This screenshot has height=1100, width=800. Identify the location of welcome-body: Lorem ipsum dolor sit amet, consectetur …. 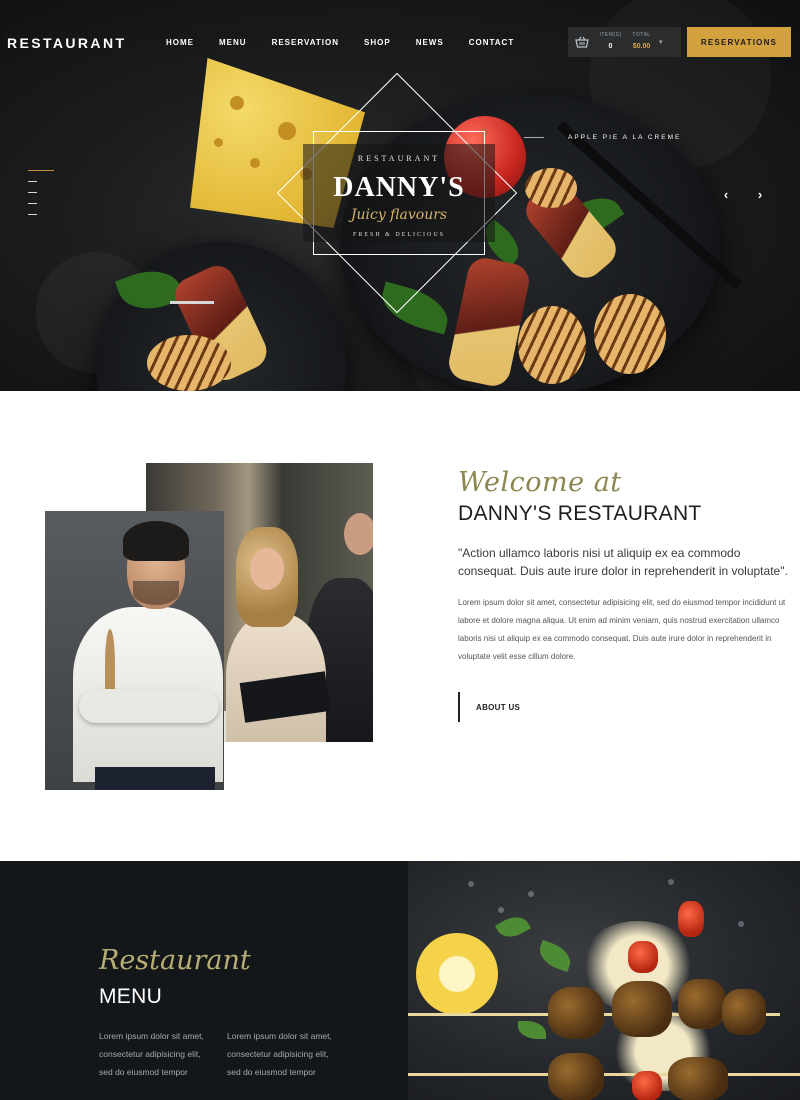
(622, 629).